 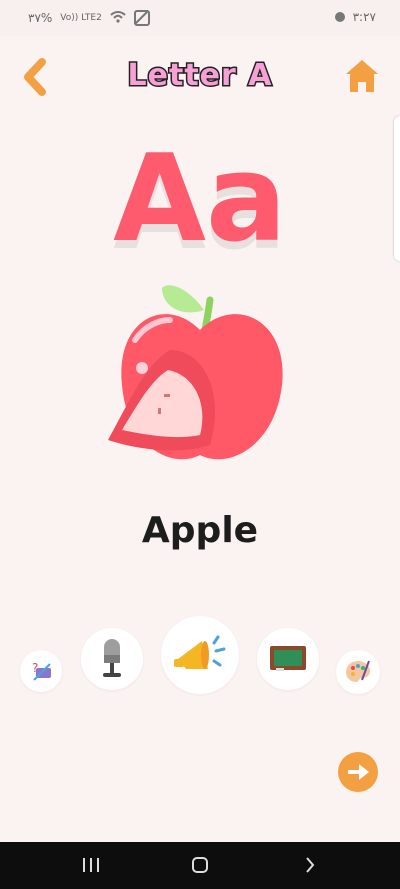 I want to click on page-title: Letter A, so click(x=199, y=76).